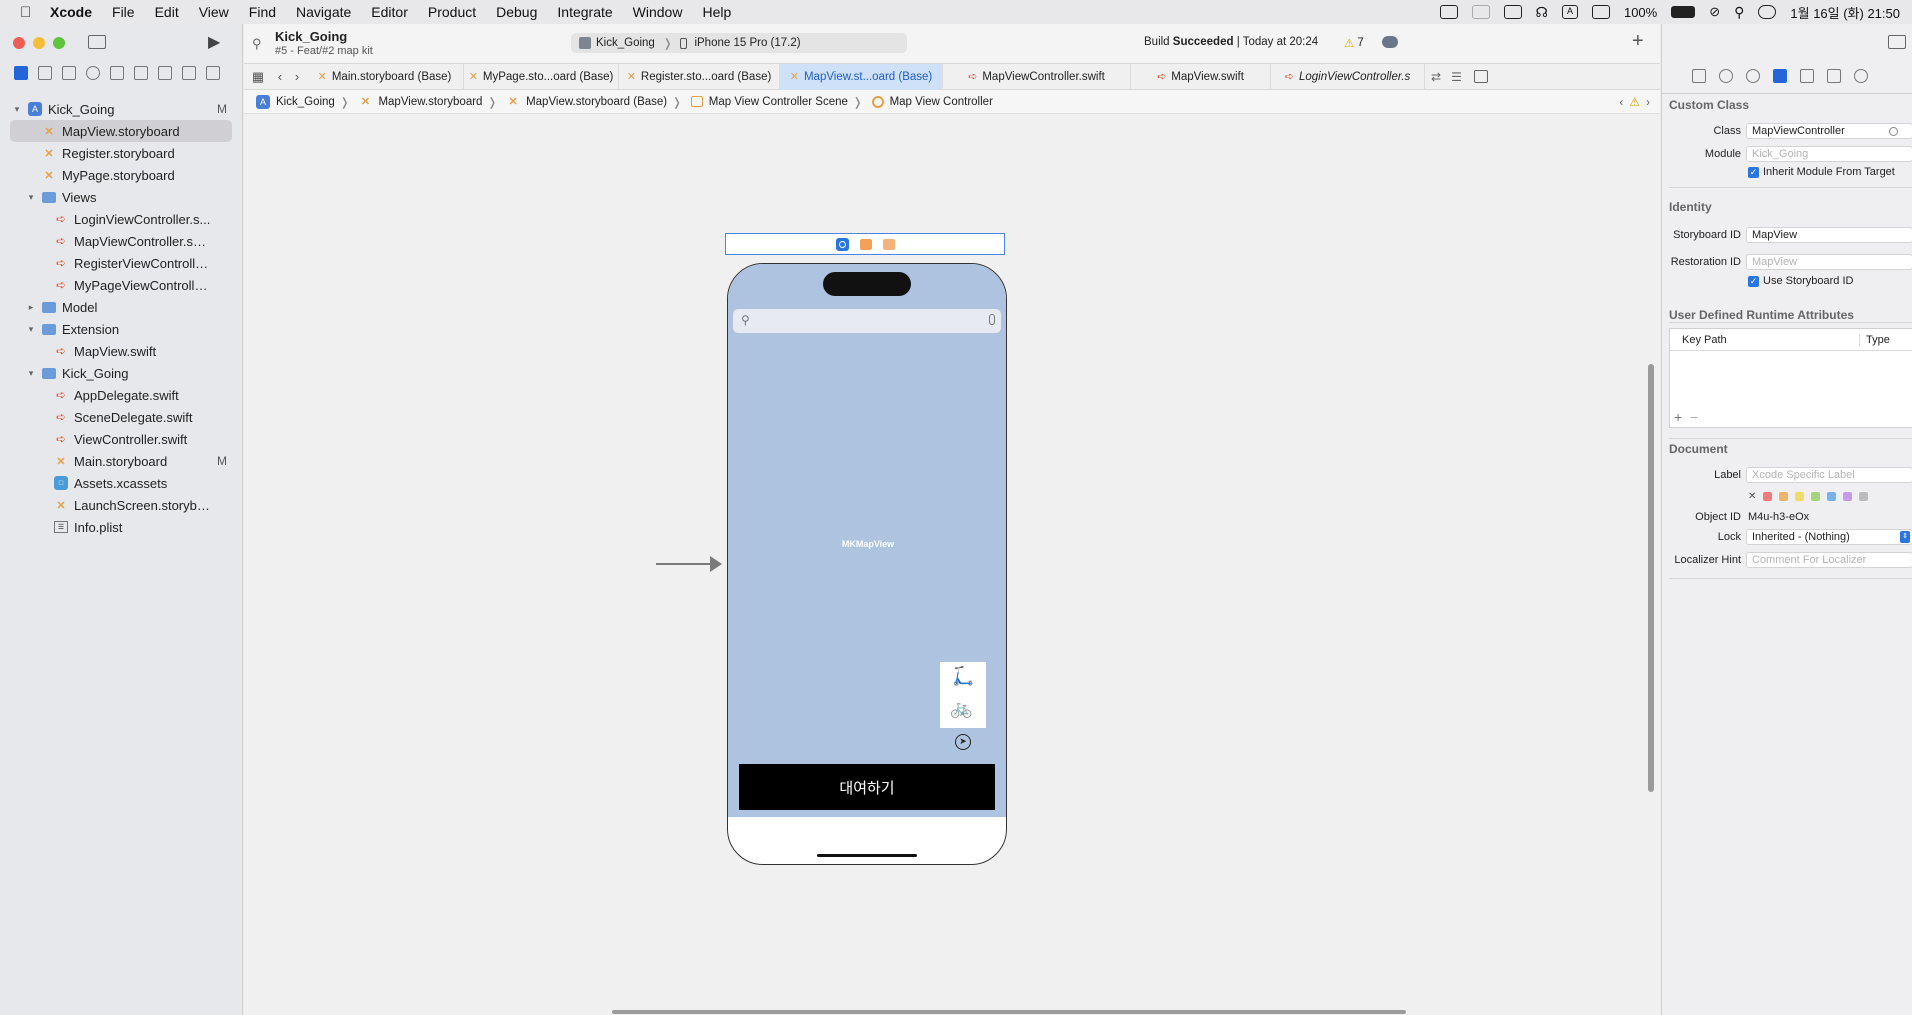 This screenshot has height=1015, width=1912. What do you see at coordinates (1897, 42) in the screenshot?
I see `toggle-inspector-icon` at bounding box center [1897, 42].